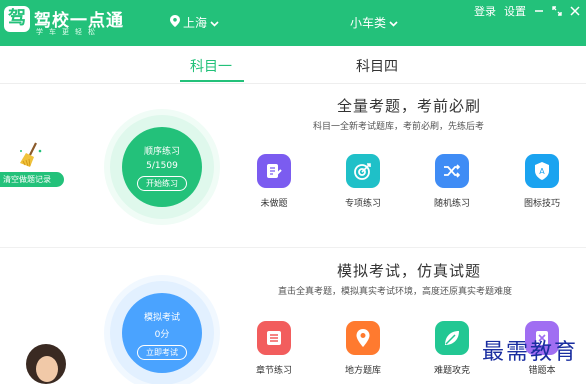  I want to click on hard-questions-button: 难题攻克, so click(452, 348).